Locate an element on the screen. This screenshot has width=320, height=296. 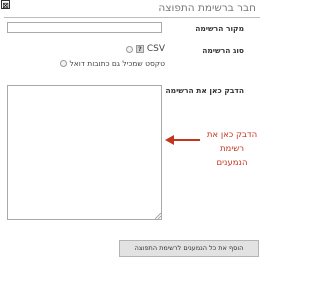
text-emails-radio is located at coordinates (63, 63).